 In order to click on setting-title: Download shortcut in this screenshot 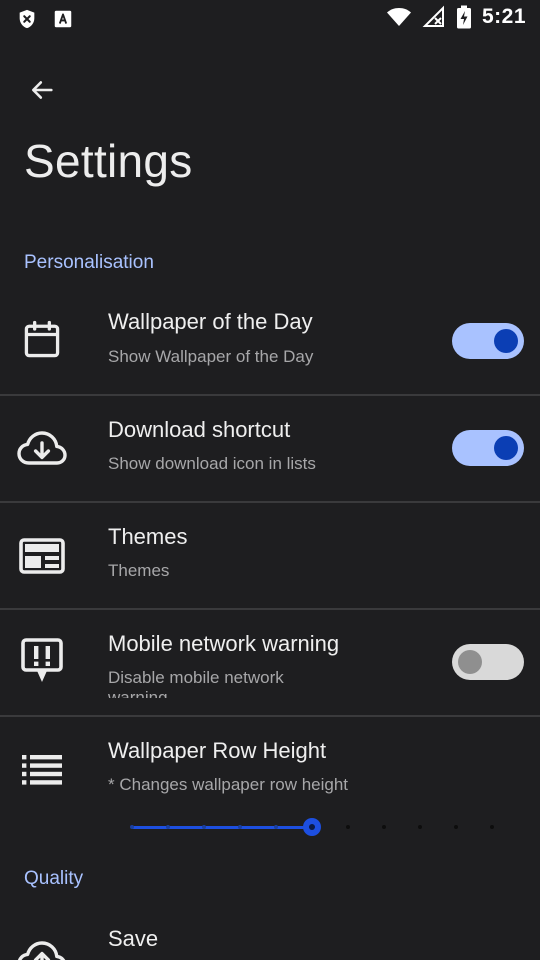, I will do `click(199, 429)`.